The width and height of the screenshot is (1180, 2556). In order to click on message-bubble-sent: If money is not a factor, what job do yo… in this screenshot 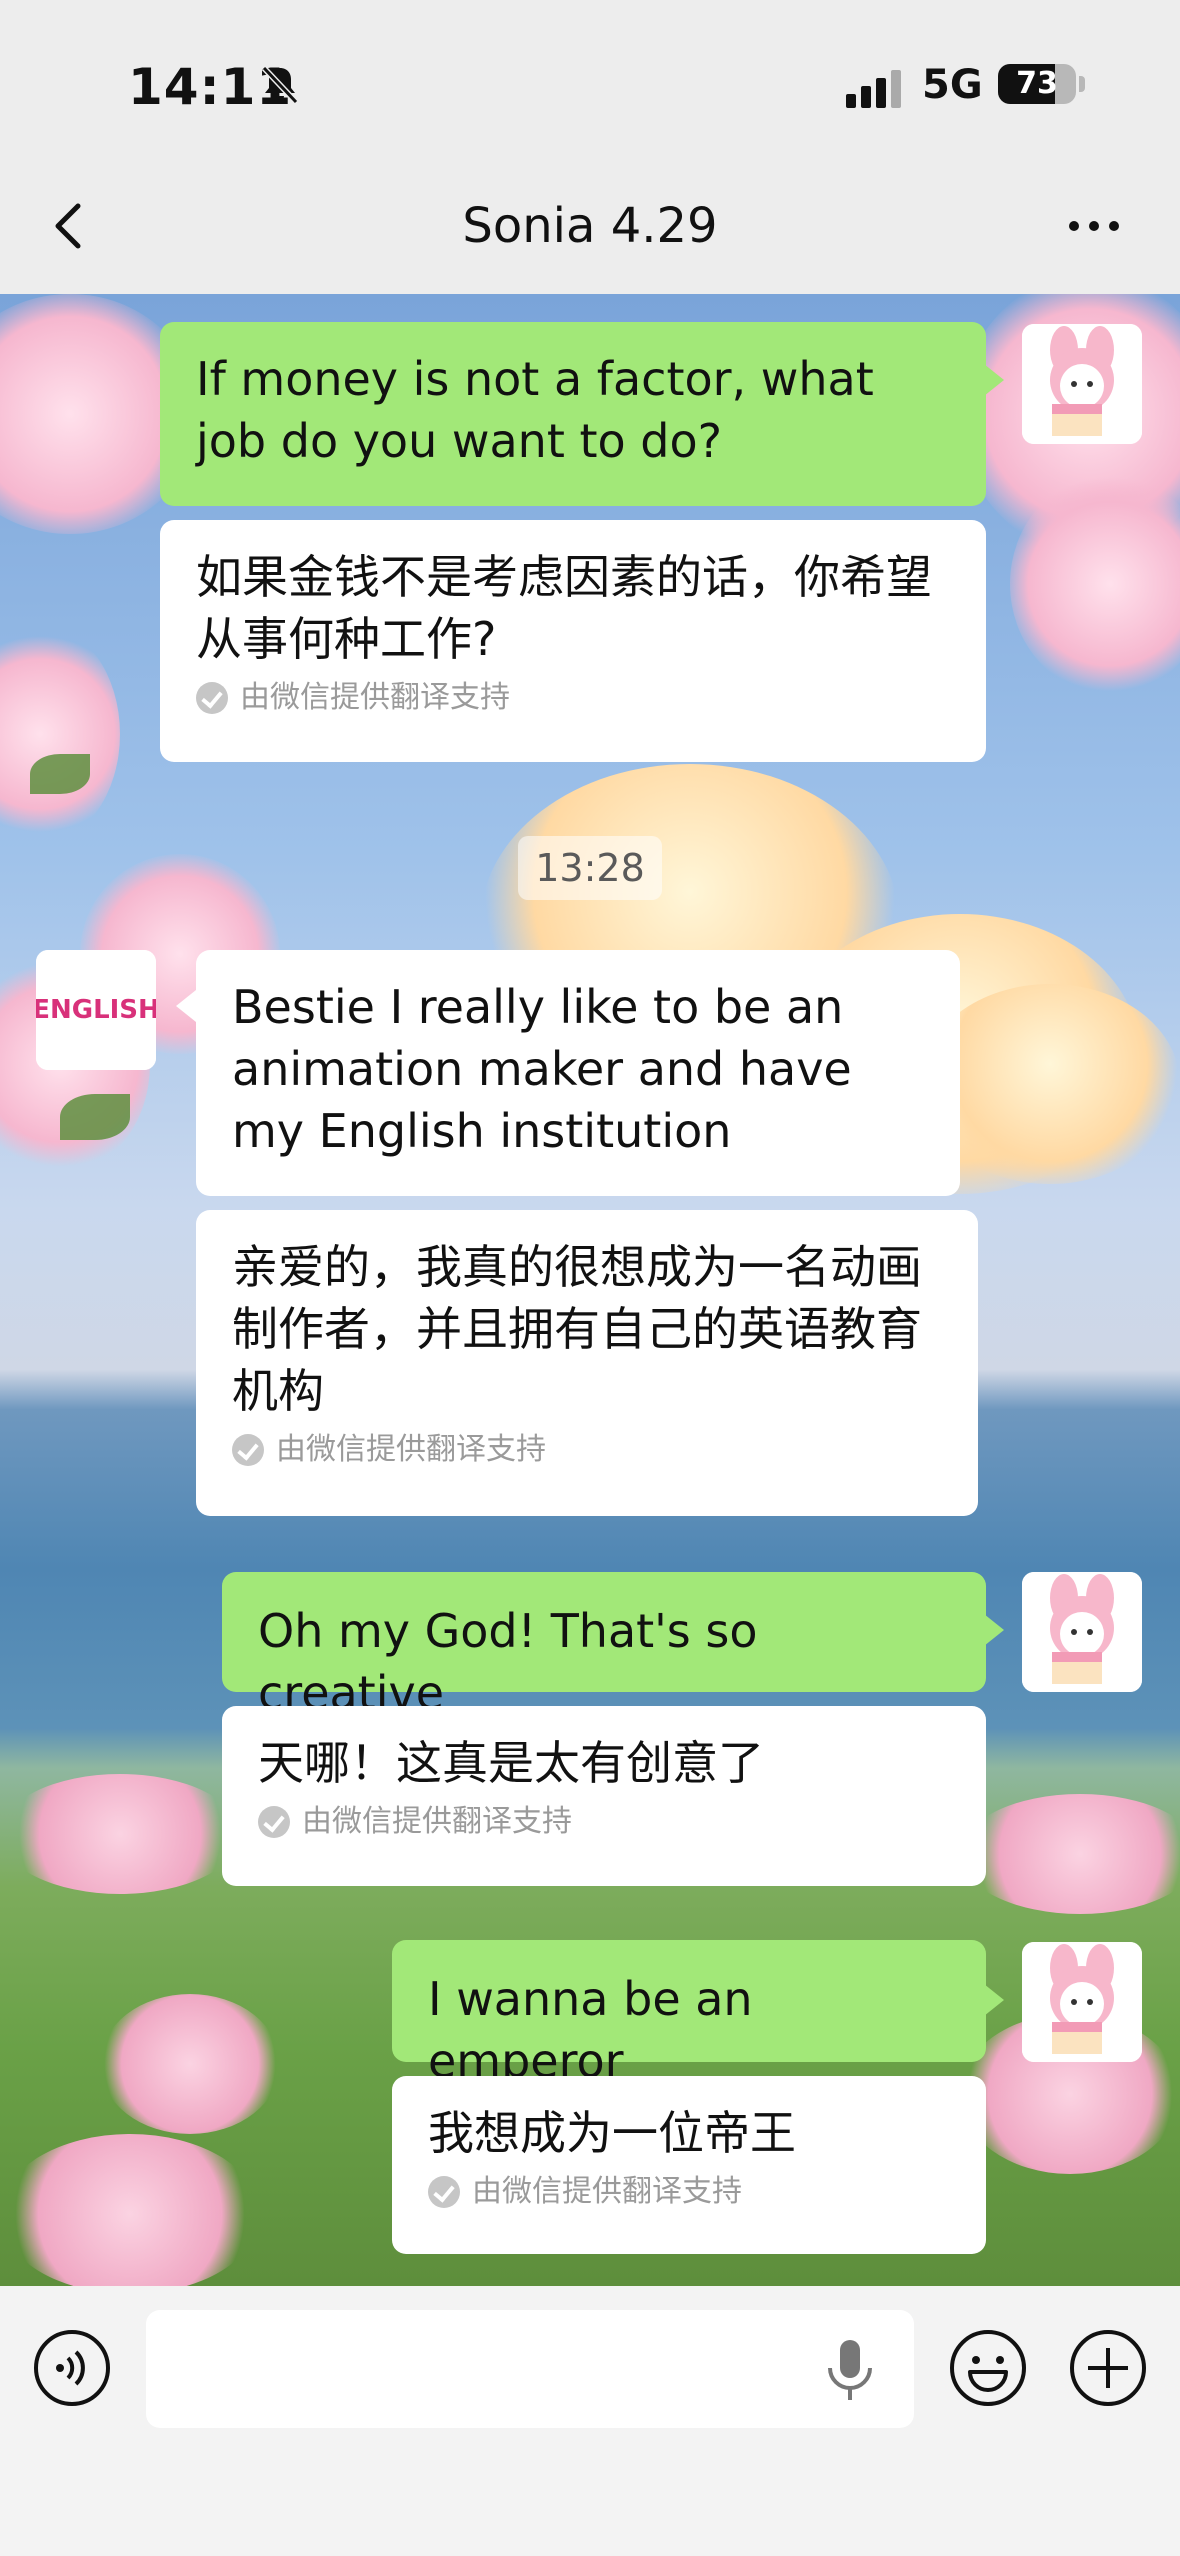, I will do `click(573, 414)`.